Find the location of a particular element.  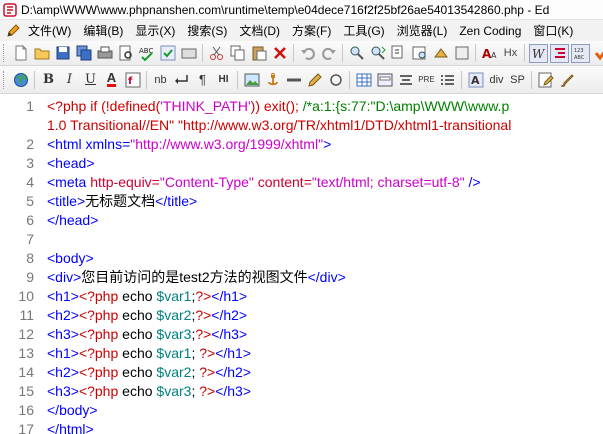

find-in-files-icon is located at coordinates (419, 53).